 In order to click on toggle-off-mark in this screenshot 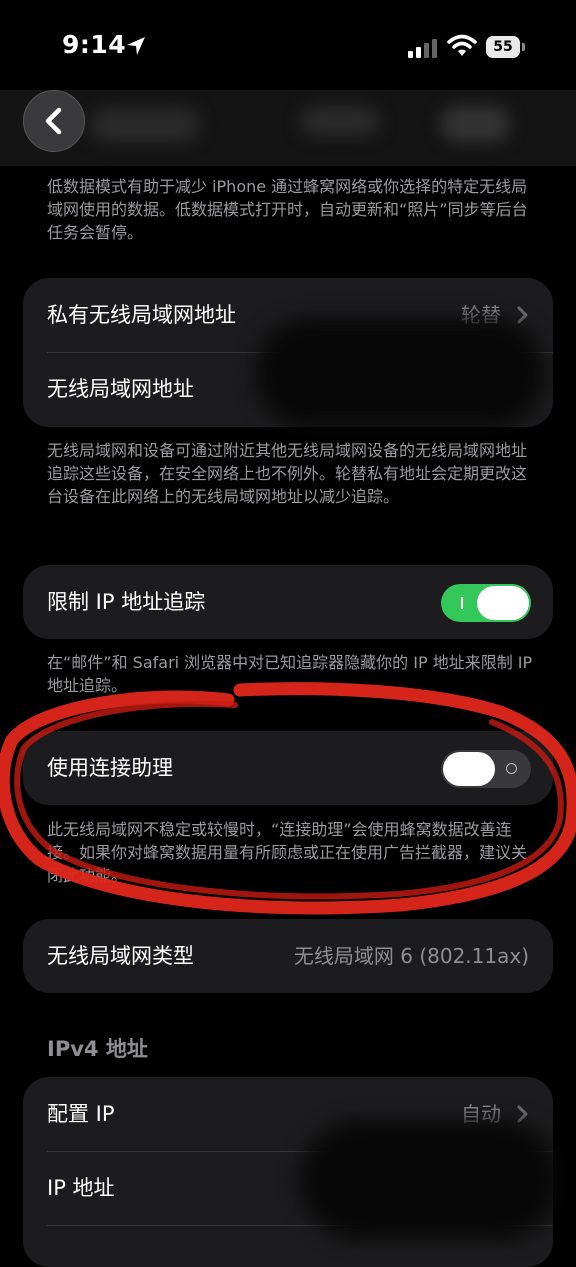, I will do `click(511, 768)`.